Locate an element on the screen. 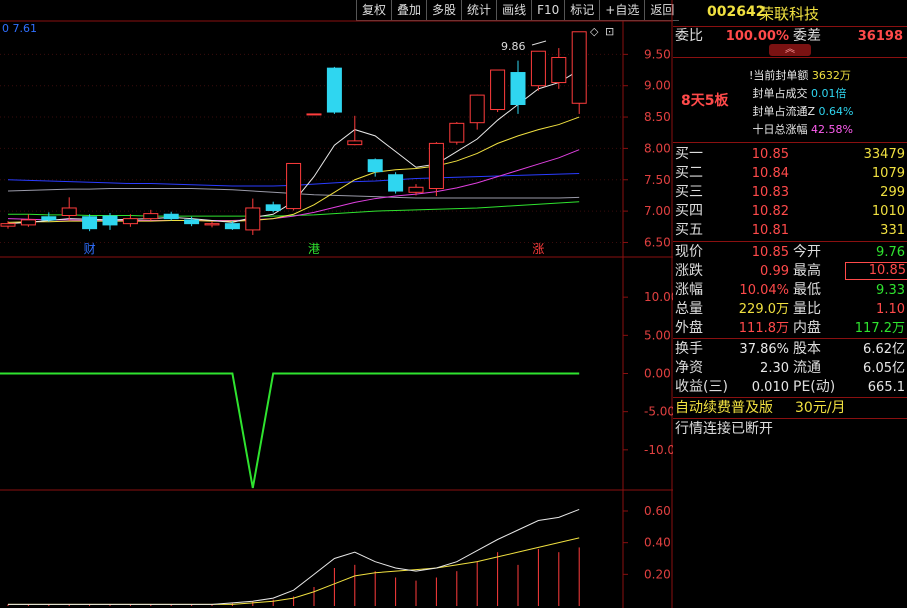  quote-label: 量比 is located at coordinates (807, 309).